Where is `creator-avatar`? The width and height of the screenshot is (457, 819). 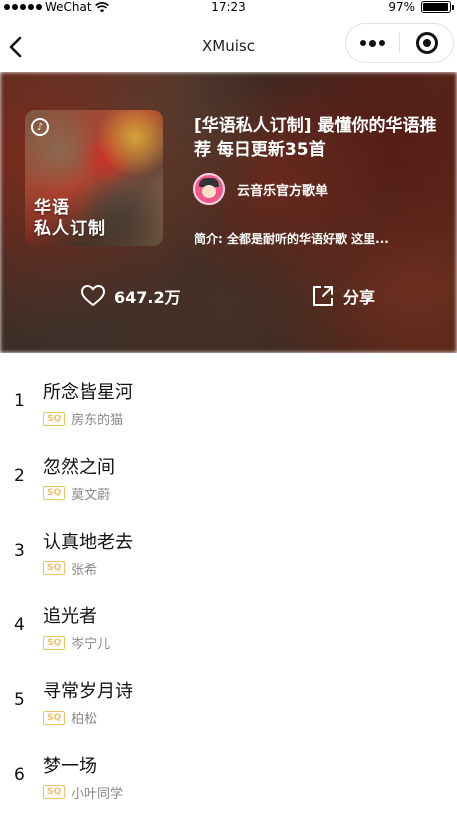
creator-avatar is located at coordinates (209, 189).